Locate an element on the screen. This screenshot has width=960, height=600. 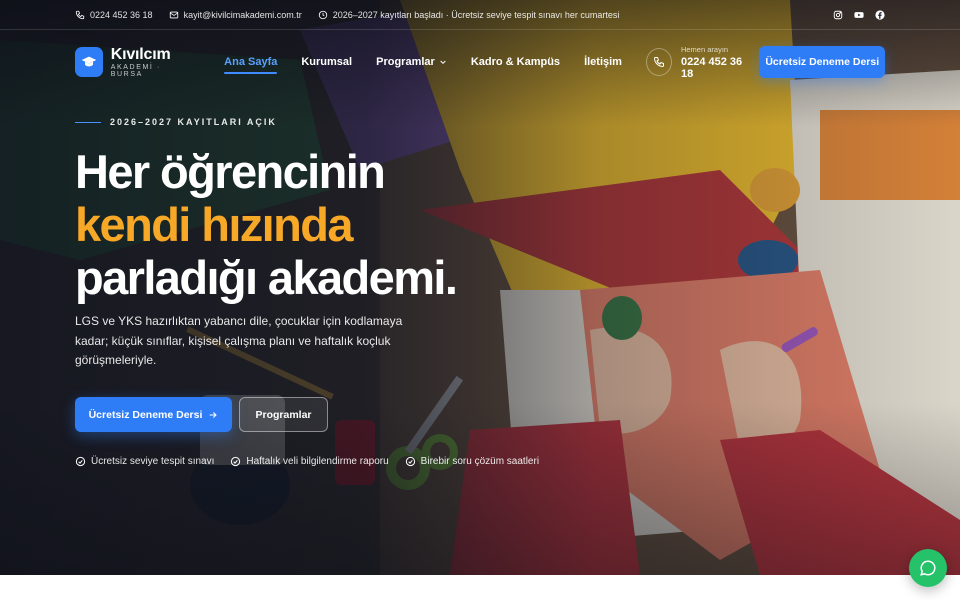
programs-button: Programlar is located at coordinates (283, 414).